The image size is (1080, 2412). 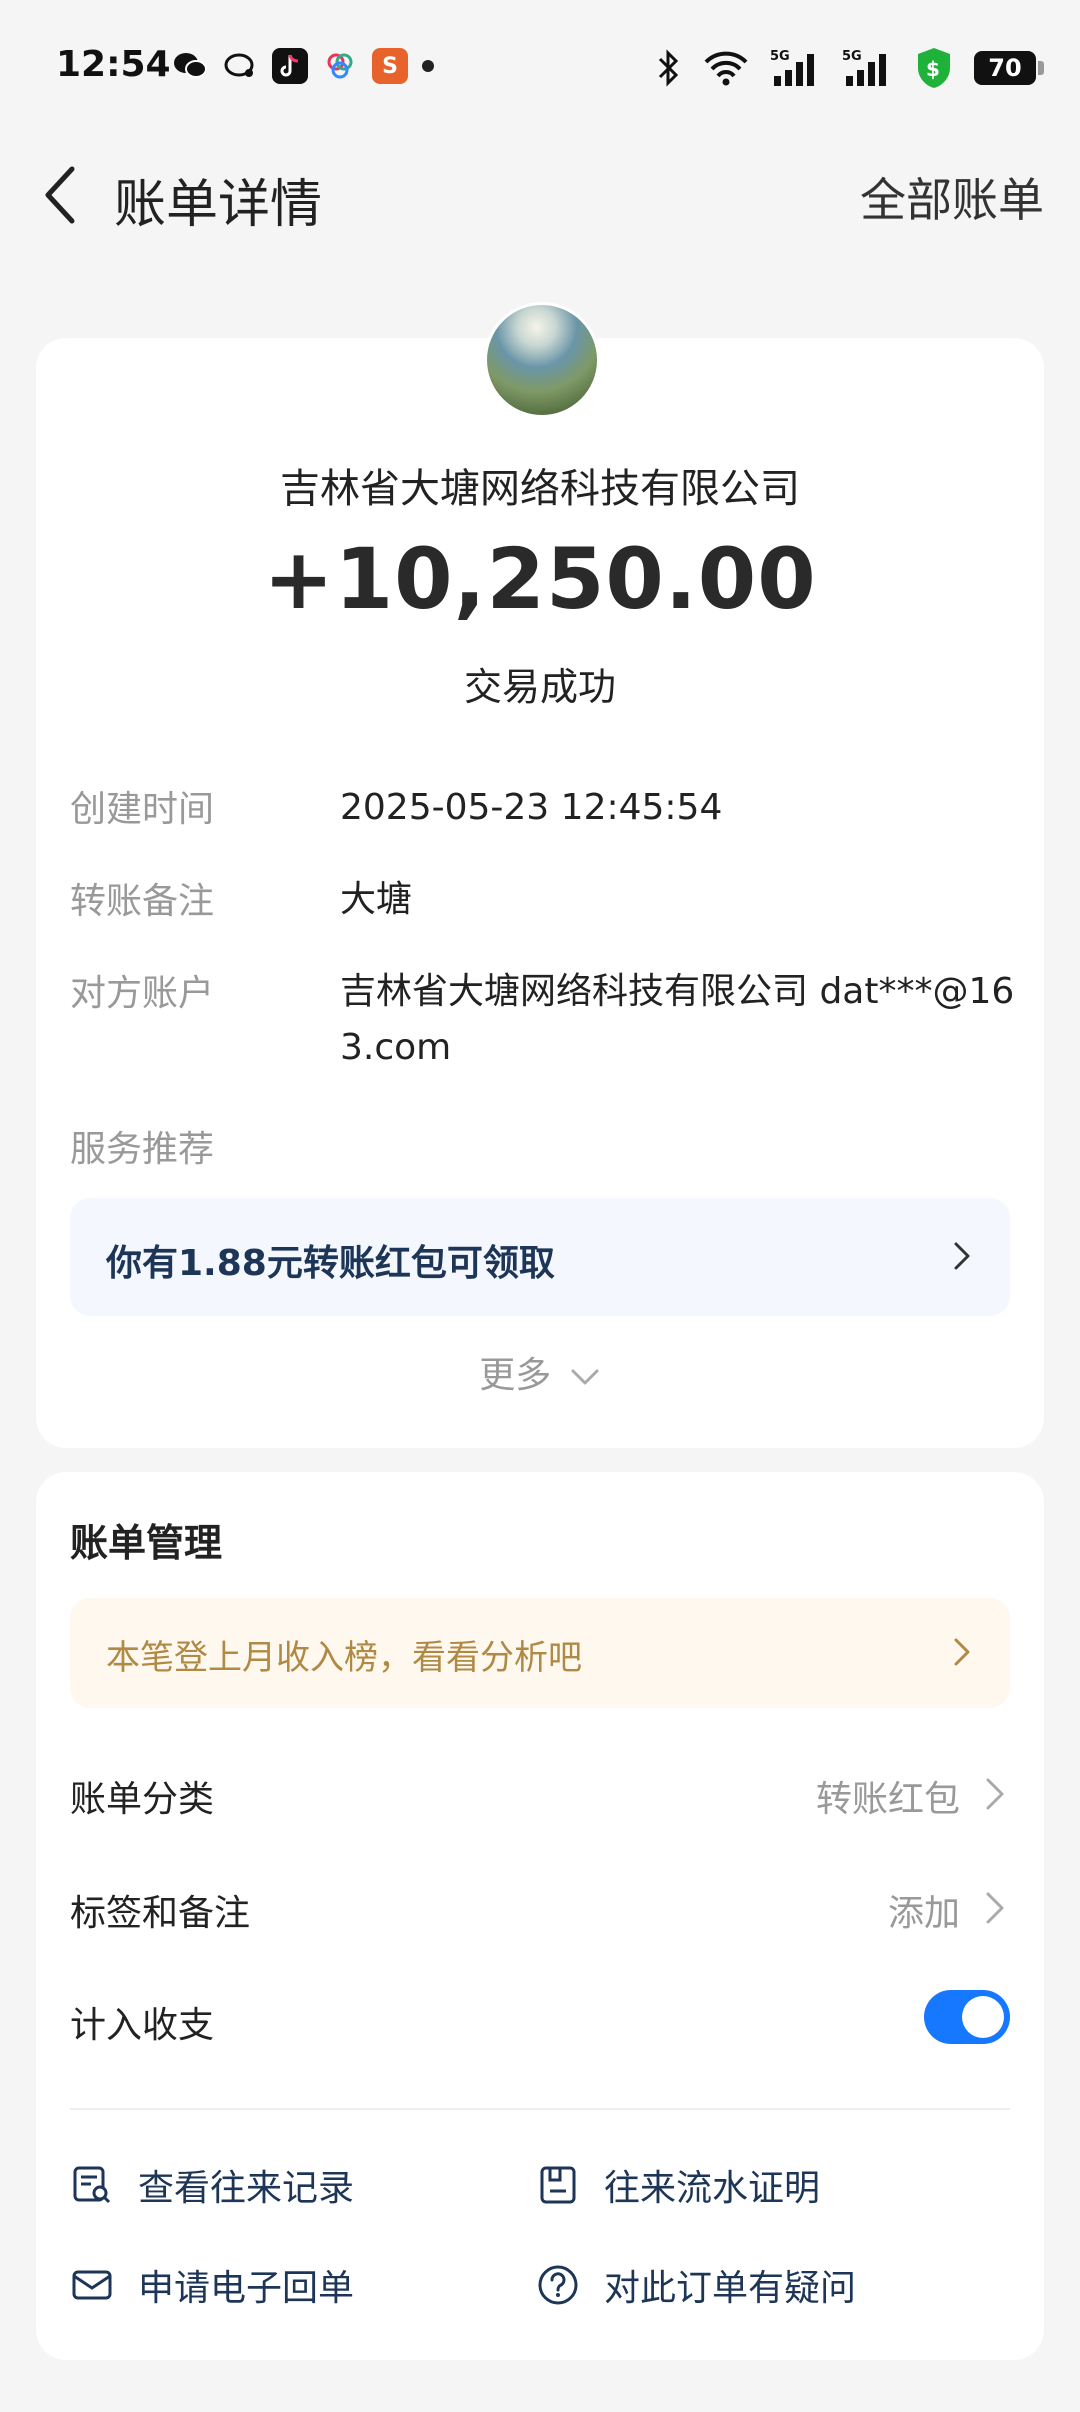 What do you see at coordinates (923, 1913) in the screenshot?
I see `row-value: 添加` at bounding box center [923, 1913].